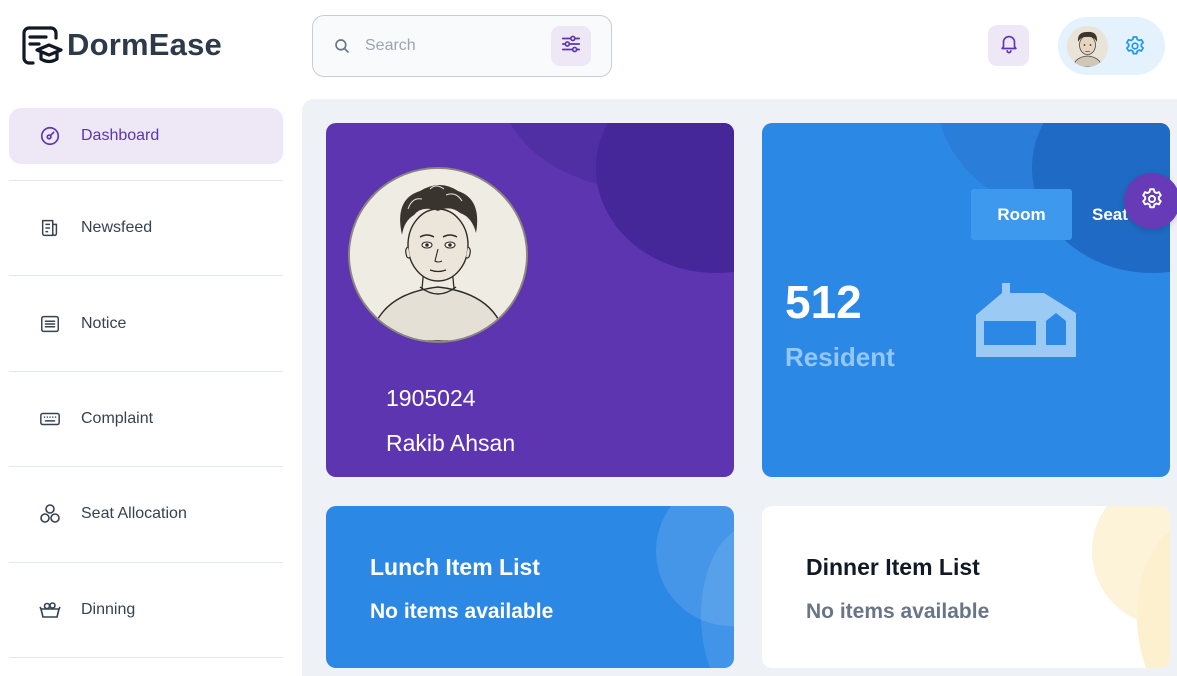  I want to click on circles-icon, so click(50, 514).